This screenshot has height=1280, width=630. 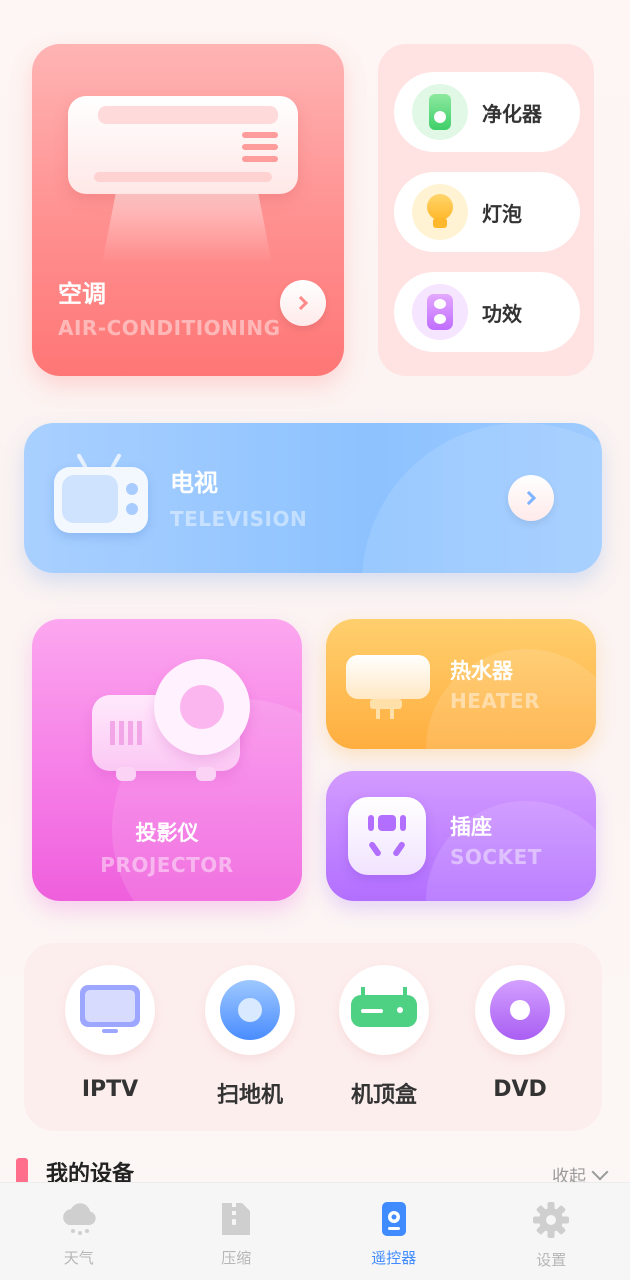 What do you see at coordinates (551, 1220) in the screenshot?
I see `gear-icon` at bounding box center [551, 1220].